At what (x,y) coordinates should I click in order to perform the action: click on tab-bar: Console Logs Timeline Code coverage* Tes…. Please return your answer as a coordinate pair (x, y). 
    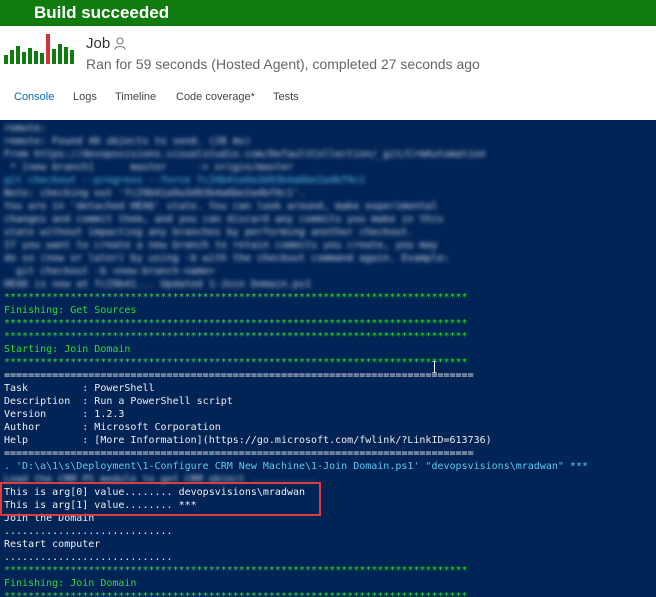
    Looking at the image, I should click on (328, 99).